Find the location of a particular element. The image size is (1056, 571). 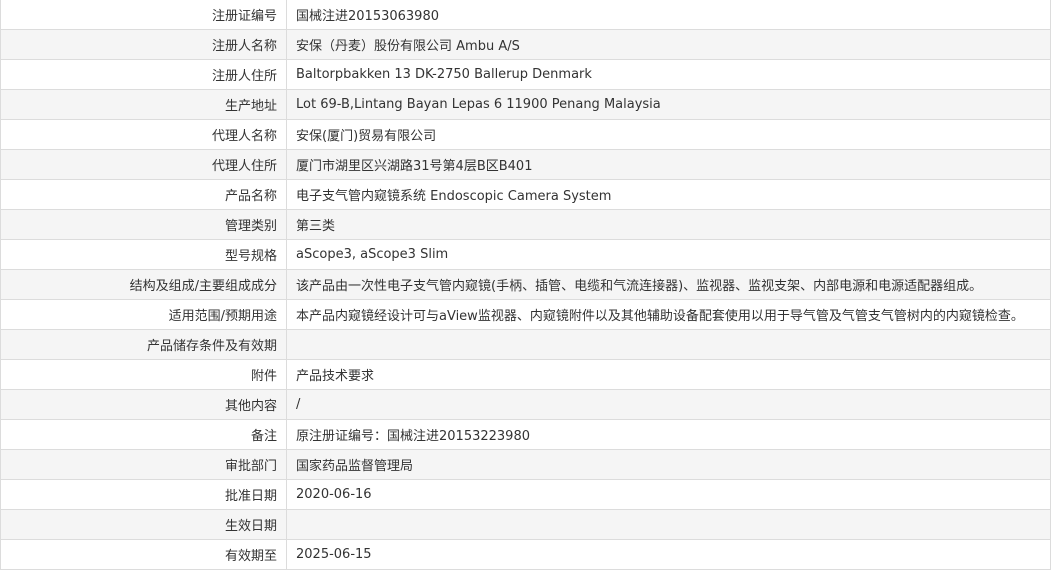

management-category-value: 第三类 is located at coordinates (668, 224).